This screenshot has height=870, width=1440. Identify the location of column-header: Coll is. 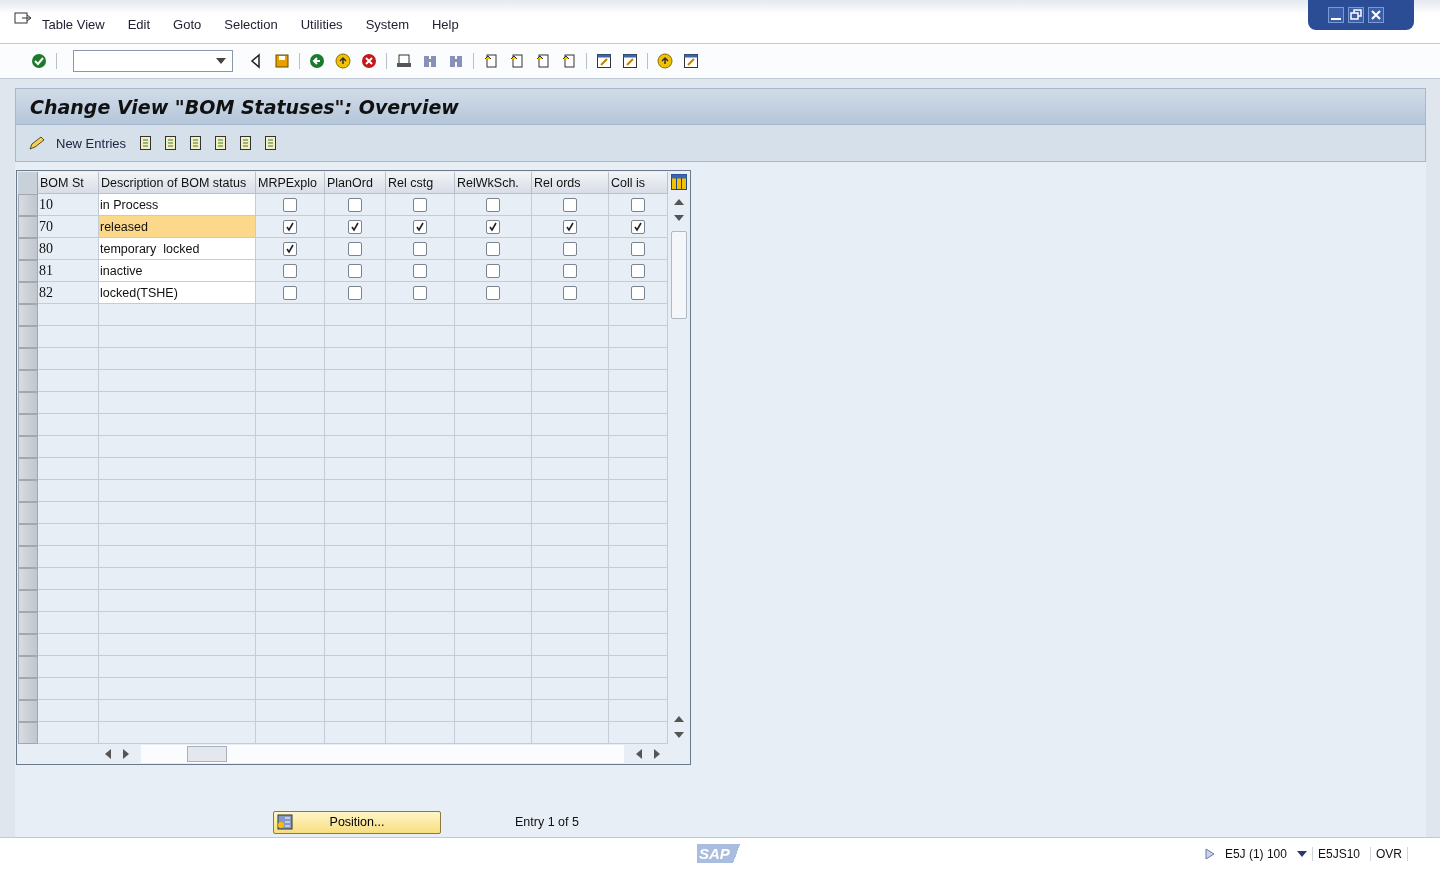
(638, 183).